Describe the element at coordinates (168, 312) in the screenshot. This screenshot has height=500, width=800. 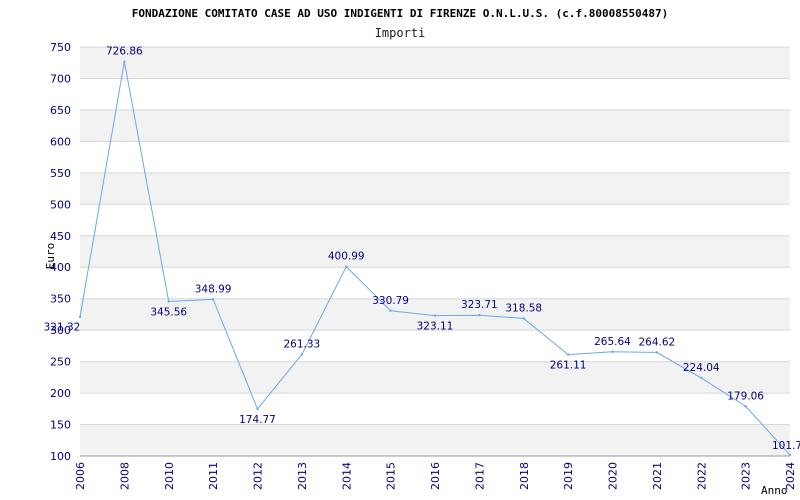
I see `data-label: 345.56` at that location.